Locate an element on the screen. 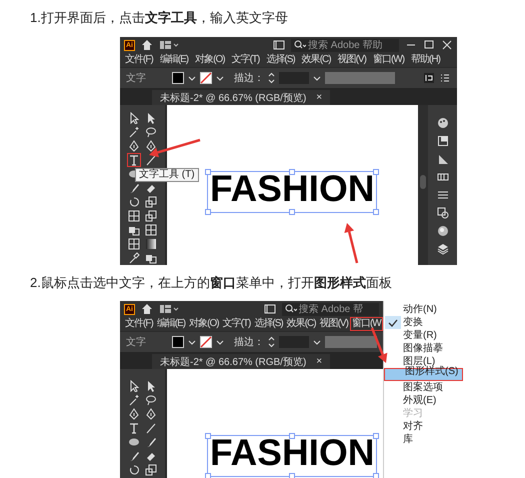 This screenshot has height=478, width=525. menu-item: 窗口(W) is located at coordinates (388, 60).